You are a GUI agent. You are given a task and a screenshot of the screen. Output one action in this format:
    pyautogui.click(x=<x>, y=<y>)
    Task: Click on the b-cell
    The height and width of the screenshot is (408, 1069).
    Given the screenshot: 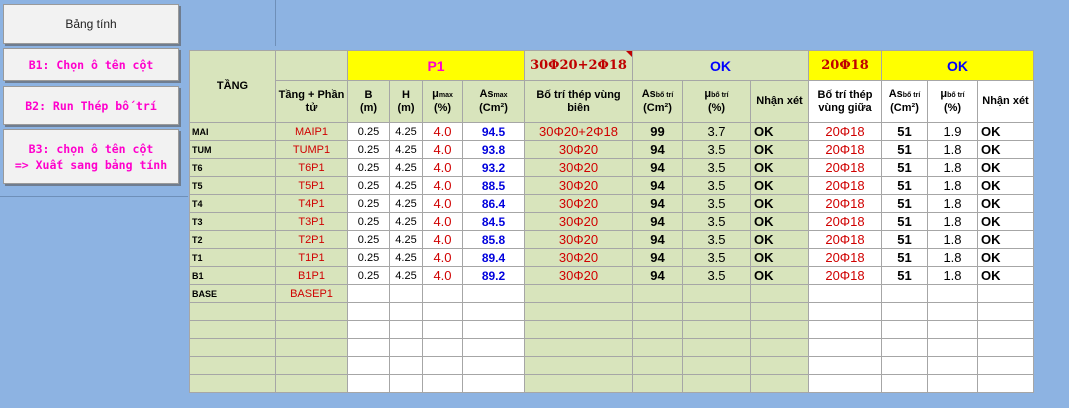 What is the action you would take?
    pyautogui.click(x=368, y=293)
    